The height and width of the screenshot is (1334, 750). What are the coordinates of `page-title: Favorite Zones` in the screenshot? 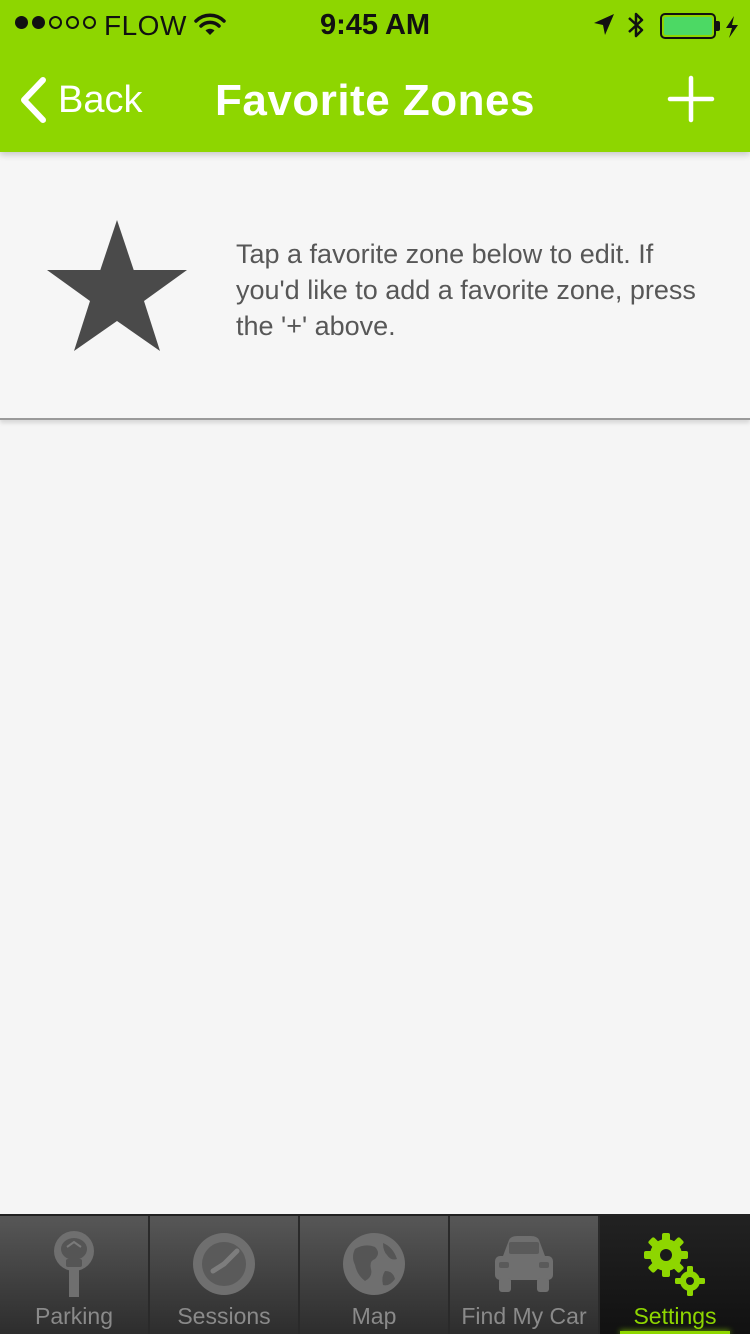 It's located at (375, 100).